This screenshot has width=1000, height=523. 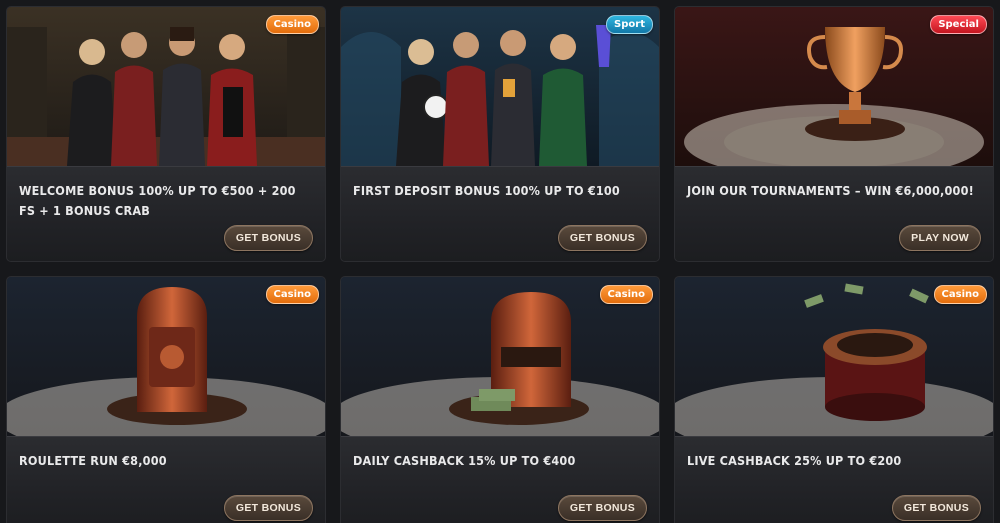 I want to click on promo-title: First Deposit Bonus 100% up to €100, so click(x=486, y=190).